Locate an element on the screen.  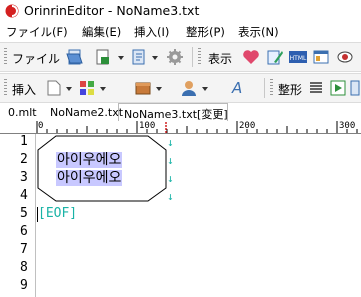
editor-line-2: 아이우에오 is located at coordinates (89, 160).